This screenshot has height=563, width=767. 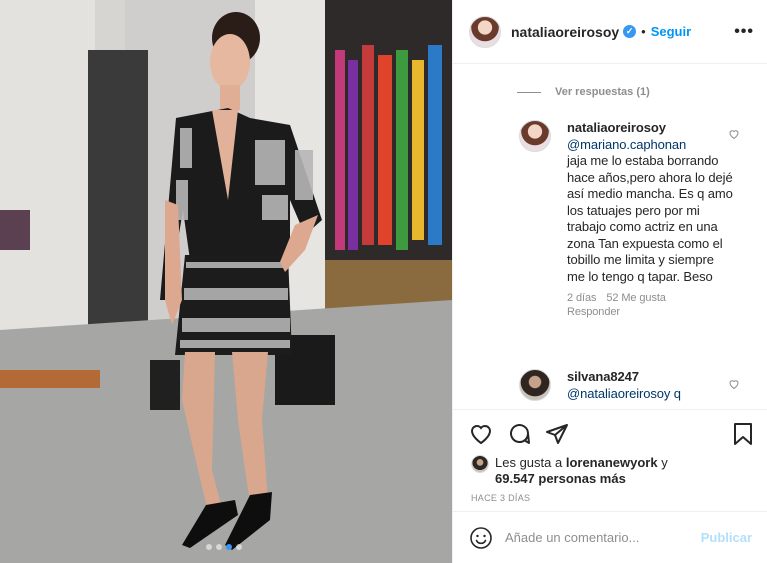 What do you see at coordinates (529, 462) in the screenshot?
I see `likes-prefix: Les gusta a` at bounding box center [529, 462].